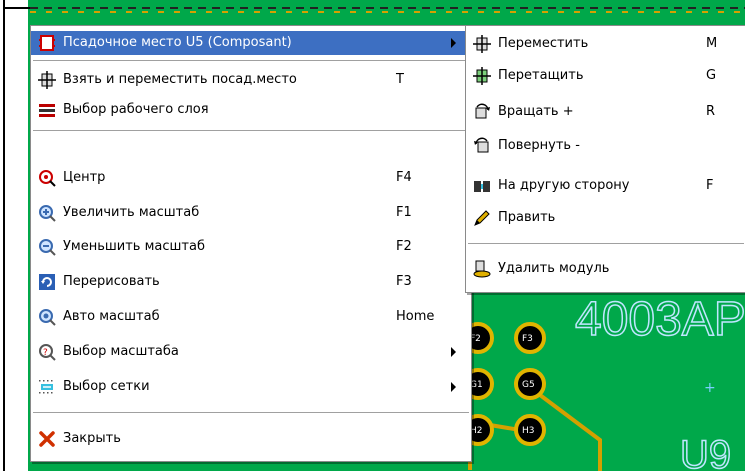 This screenshot has width=745, height=471. I want to click on menu-item-footprint: Псадочное место U5 (Composant), so click(251, 43).